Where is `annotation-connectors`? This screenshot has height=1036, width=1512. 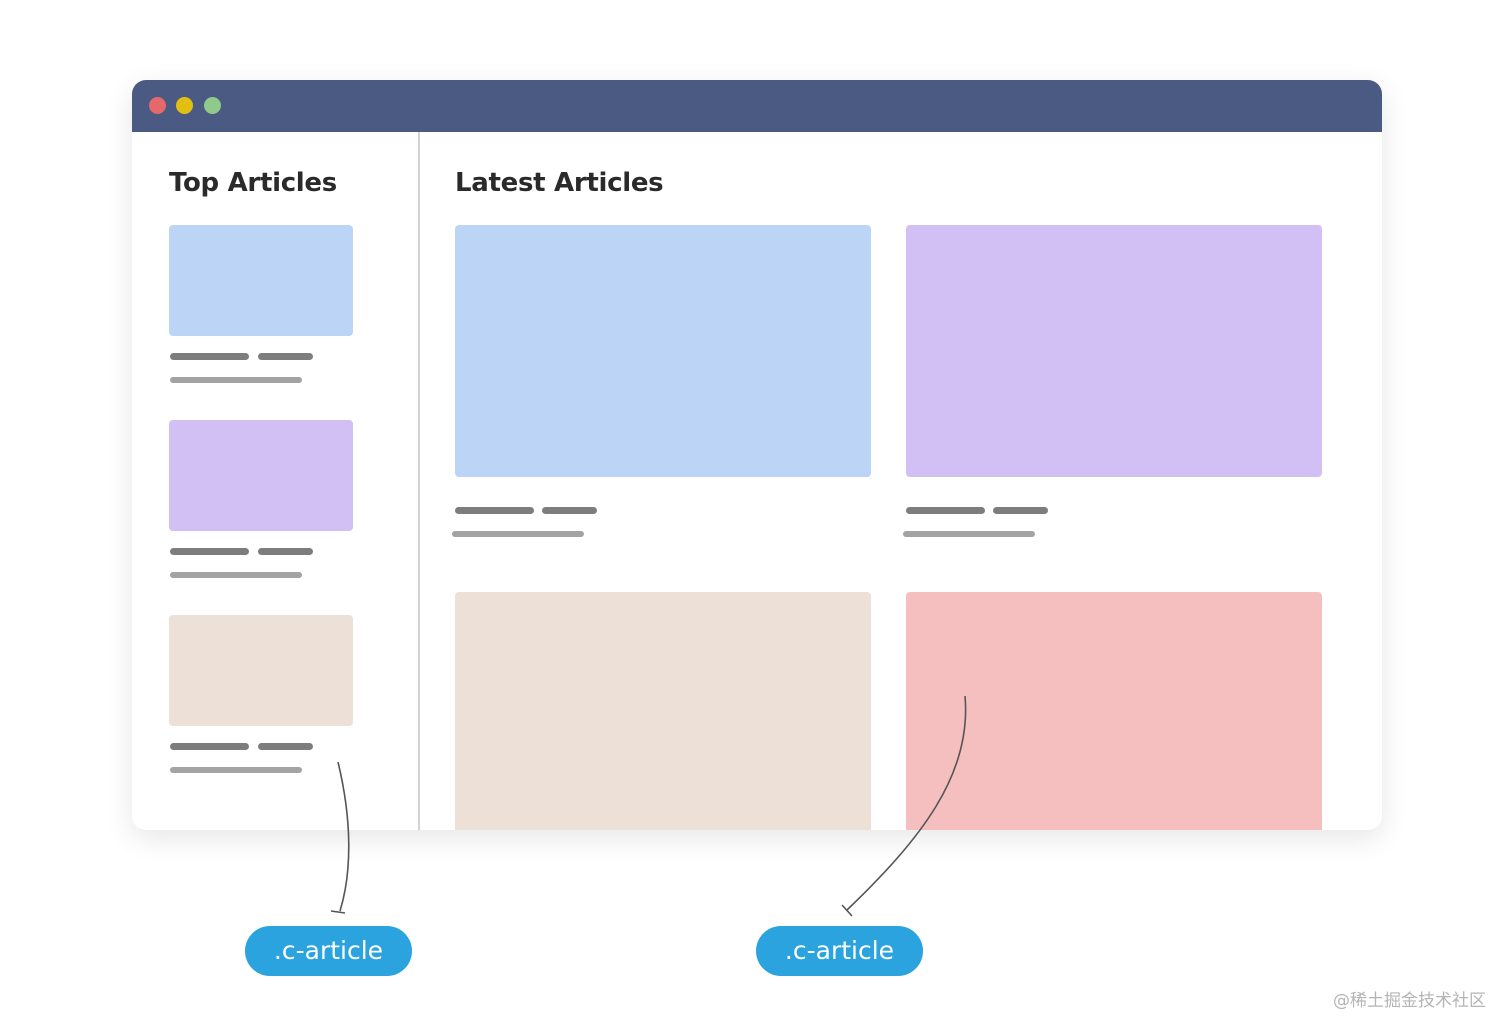 annotation-connectors is located at coordinates (648, 806).